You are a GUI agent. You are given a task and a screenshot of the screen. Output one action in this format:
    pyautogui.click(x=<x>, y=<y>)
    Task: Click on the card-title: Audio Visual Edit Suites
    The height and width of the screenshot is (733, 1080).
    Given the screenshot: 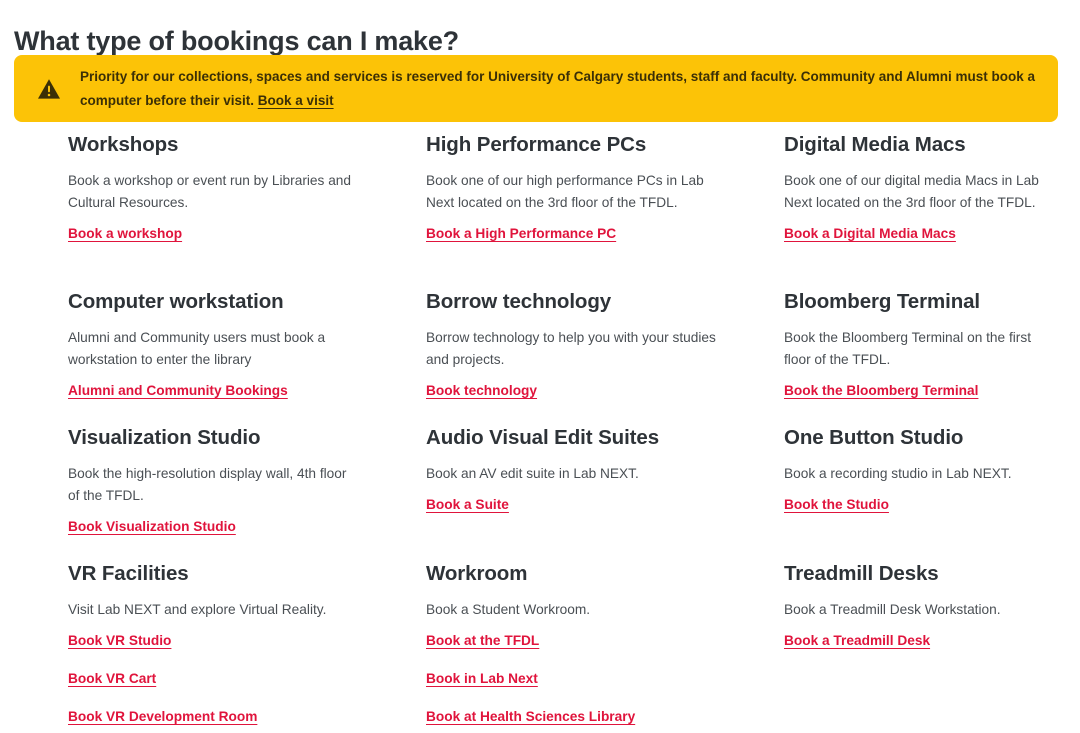 What is the action you would take?
    pyautogui.click(x=543, y=437)
    